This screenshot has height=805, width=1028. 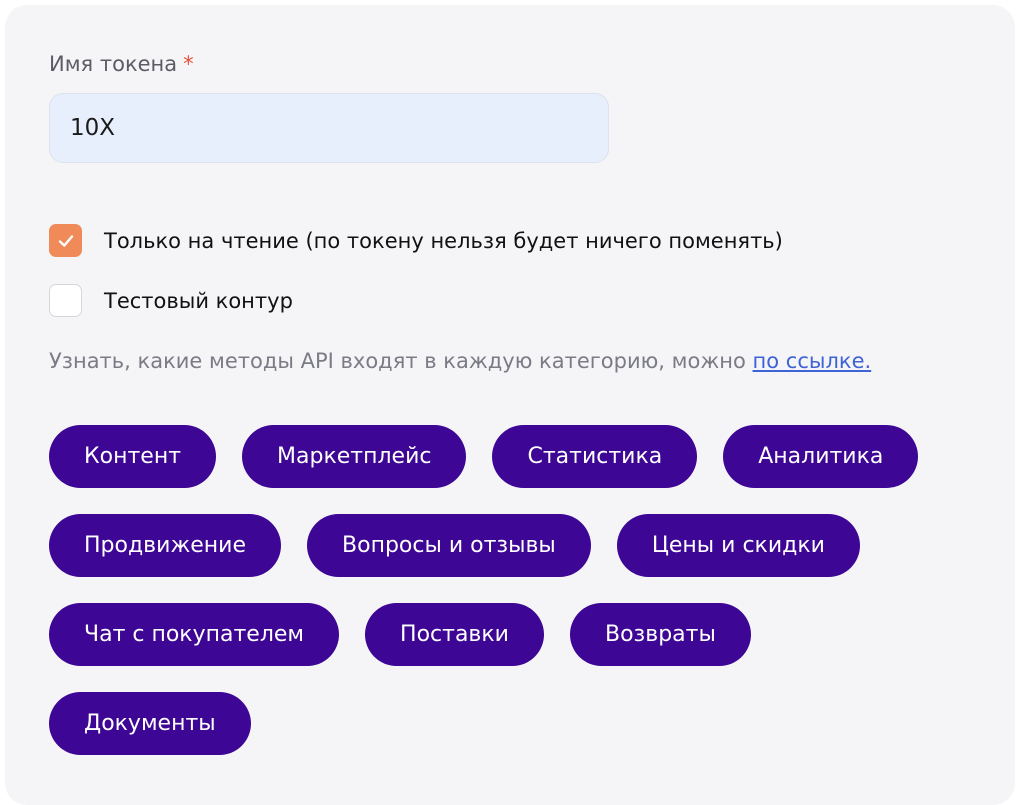 What do you see at coordinates (113, 64) in the screenshot?
I see `token-name-label-text: Имя токена` at bounding box center [113, 64].